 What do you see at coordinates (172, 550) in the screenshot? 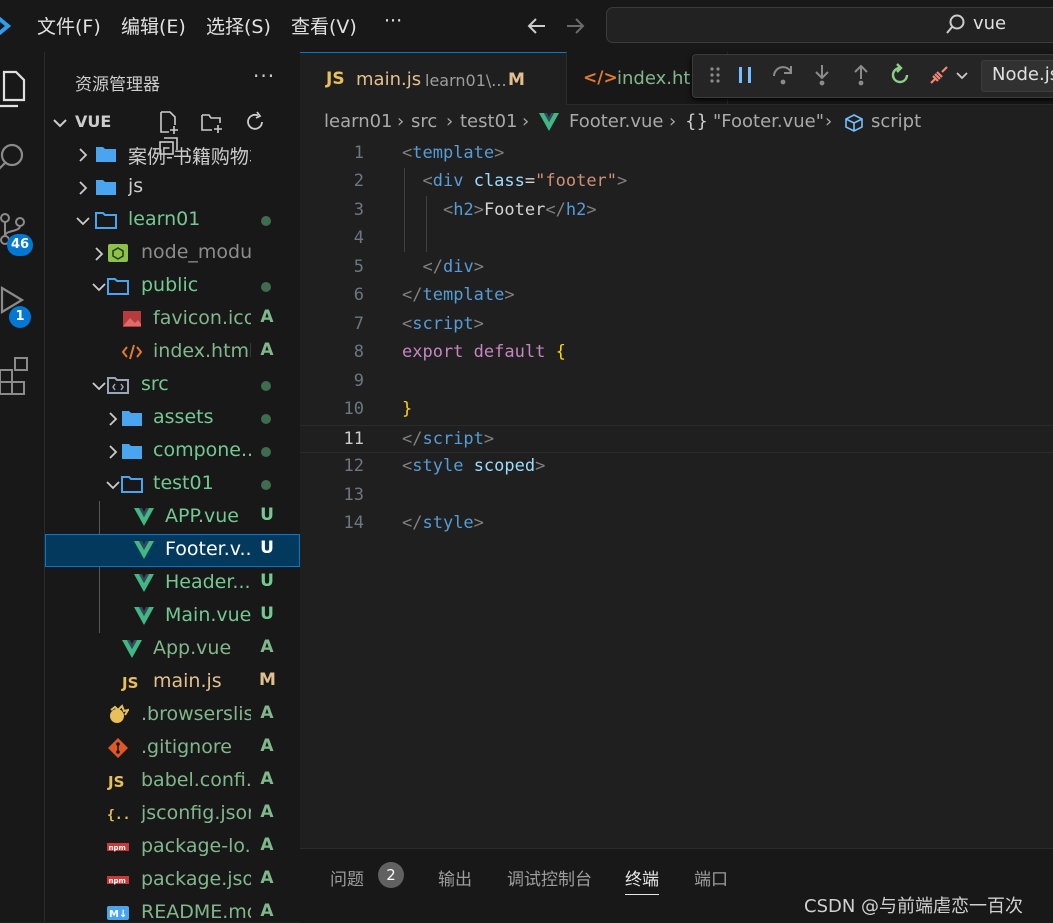
I see `tree-item-selected: Footer.v... U` at bounding box center [172, 550].